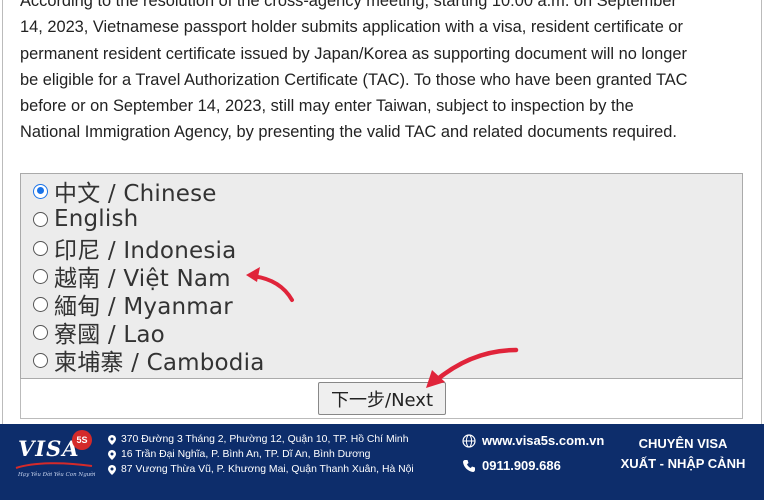 This screenshot has width=764, height=500. Describe the element at coordinates (57, 475) in the screenshot. I see `logo-tagline: Hạy Yêu Đời Yêu Con Người` at that location.